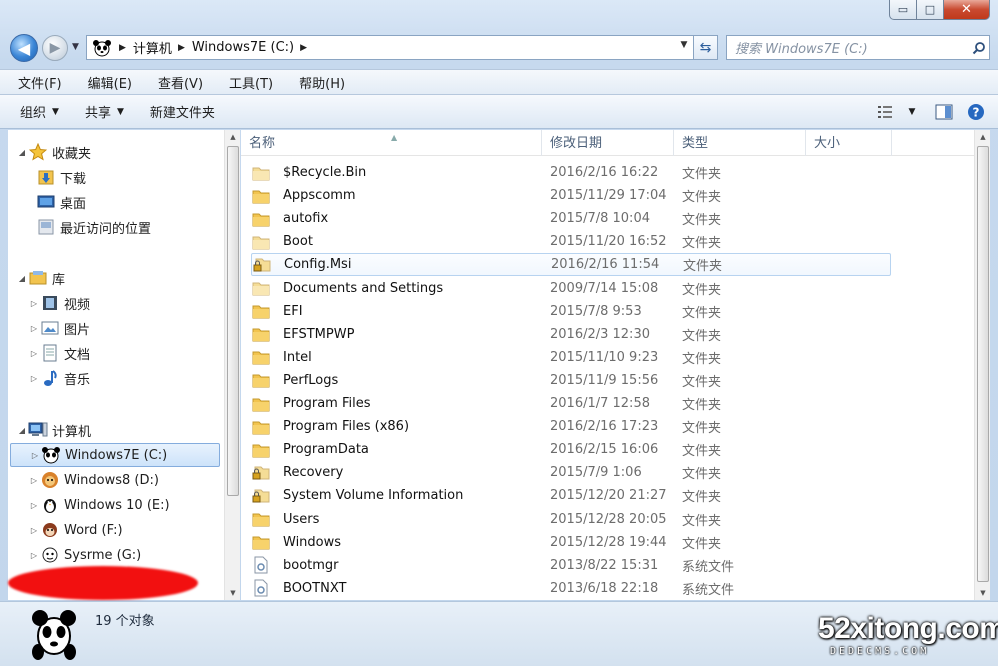 Image resolution: width=998 pixels, height=666 pixels. I want to click on share-button: 共享 ▼, so click(104, 111).